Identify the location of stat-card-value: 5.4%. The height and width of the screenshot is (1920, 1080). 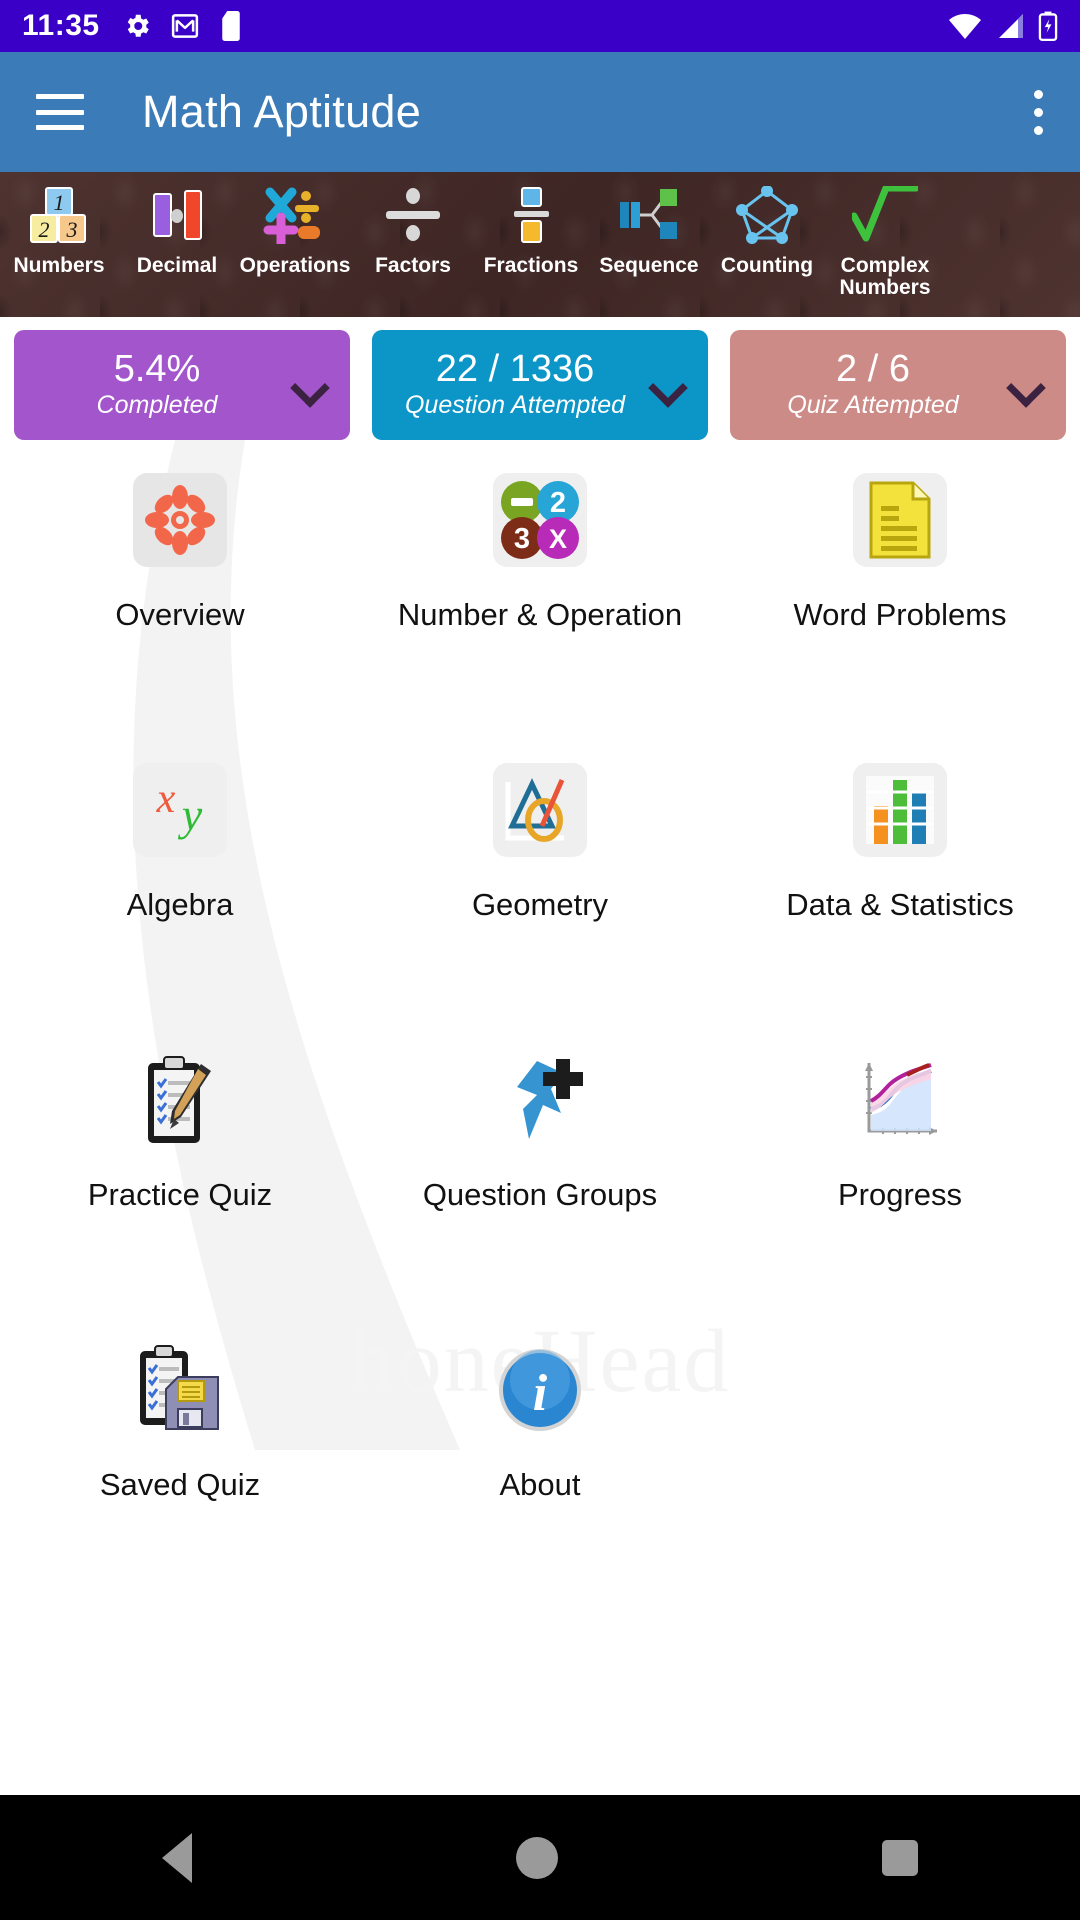
(157, 368).